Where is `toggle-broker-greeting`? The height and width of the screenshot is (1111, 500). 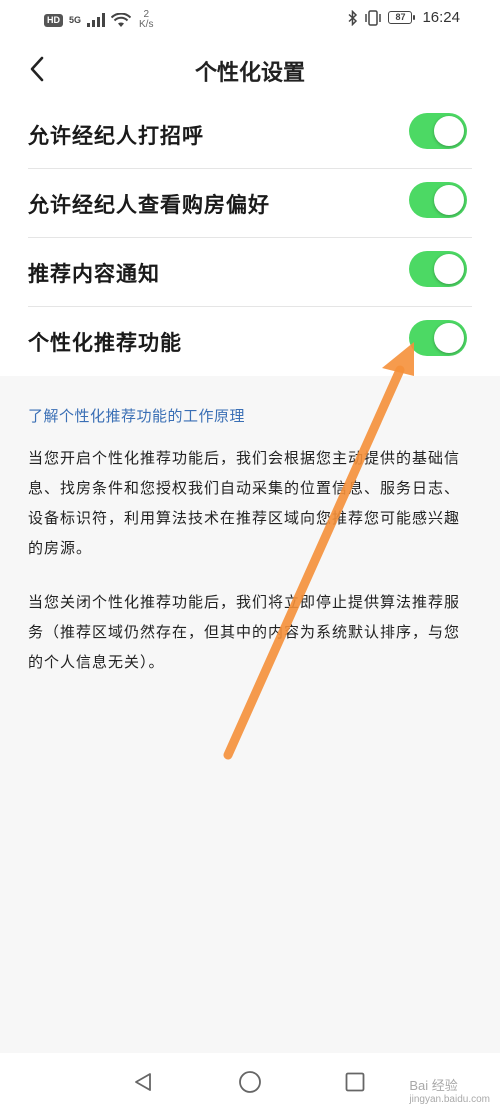 toggle-broker-greeting is located at coordinates (438, 131).